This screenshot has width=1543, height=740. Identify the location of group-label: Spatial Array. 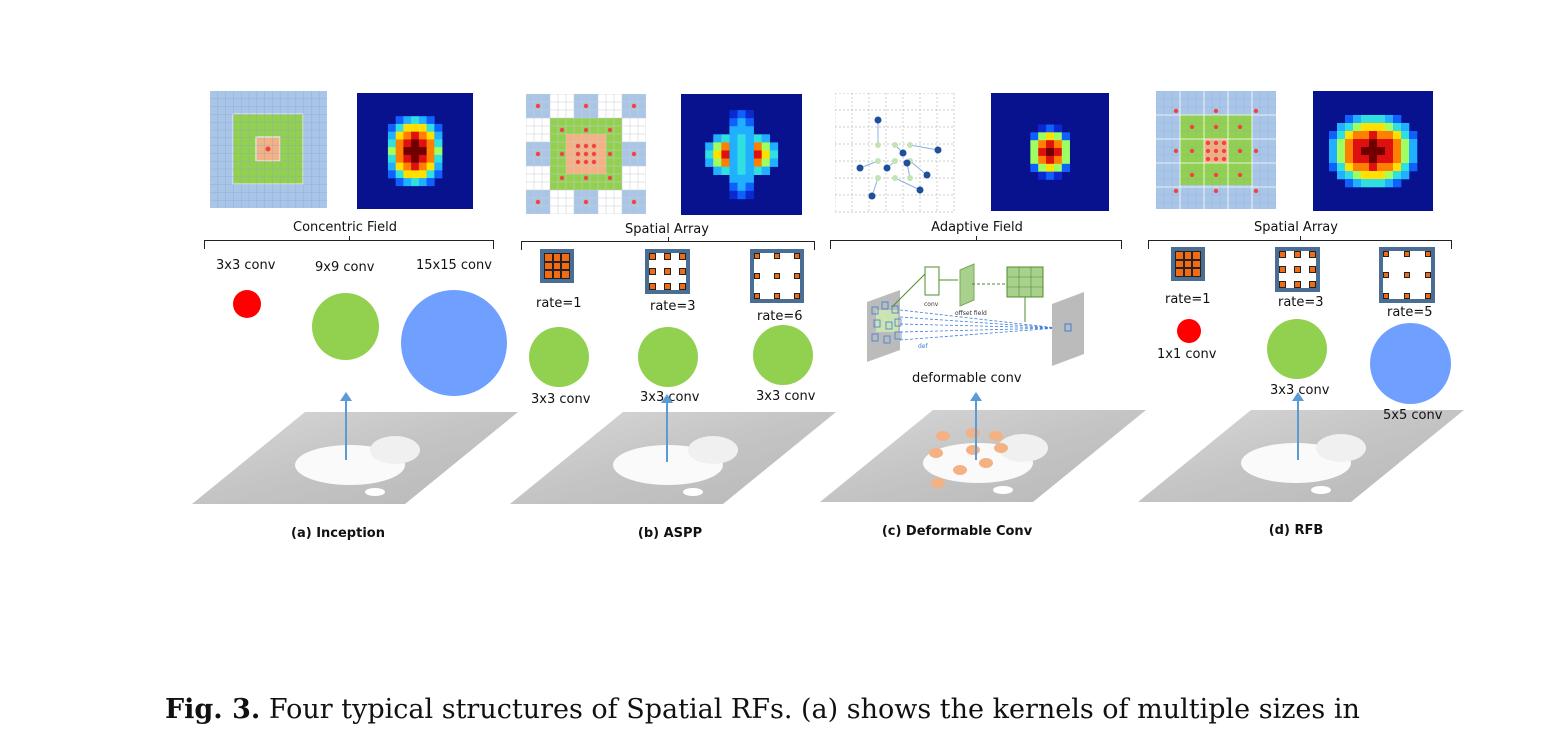
(667, 229).